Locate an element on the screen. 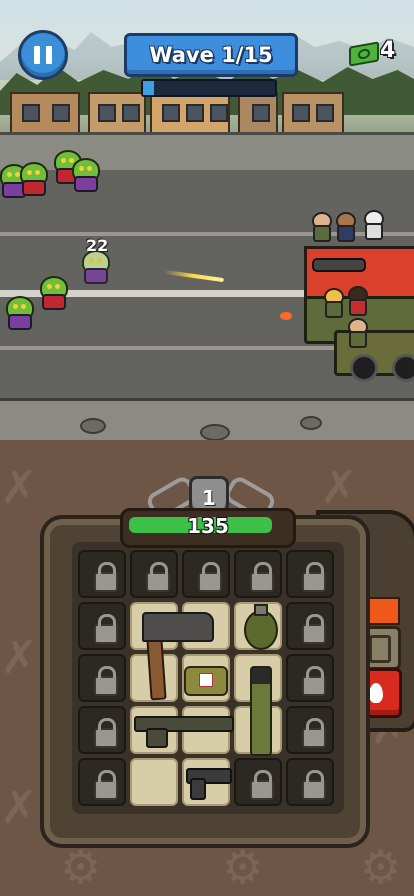  medical-cross-icon is located at coordinates (206, 680).